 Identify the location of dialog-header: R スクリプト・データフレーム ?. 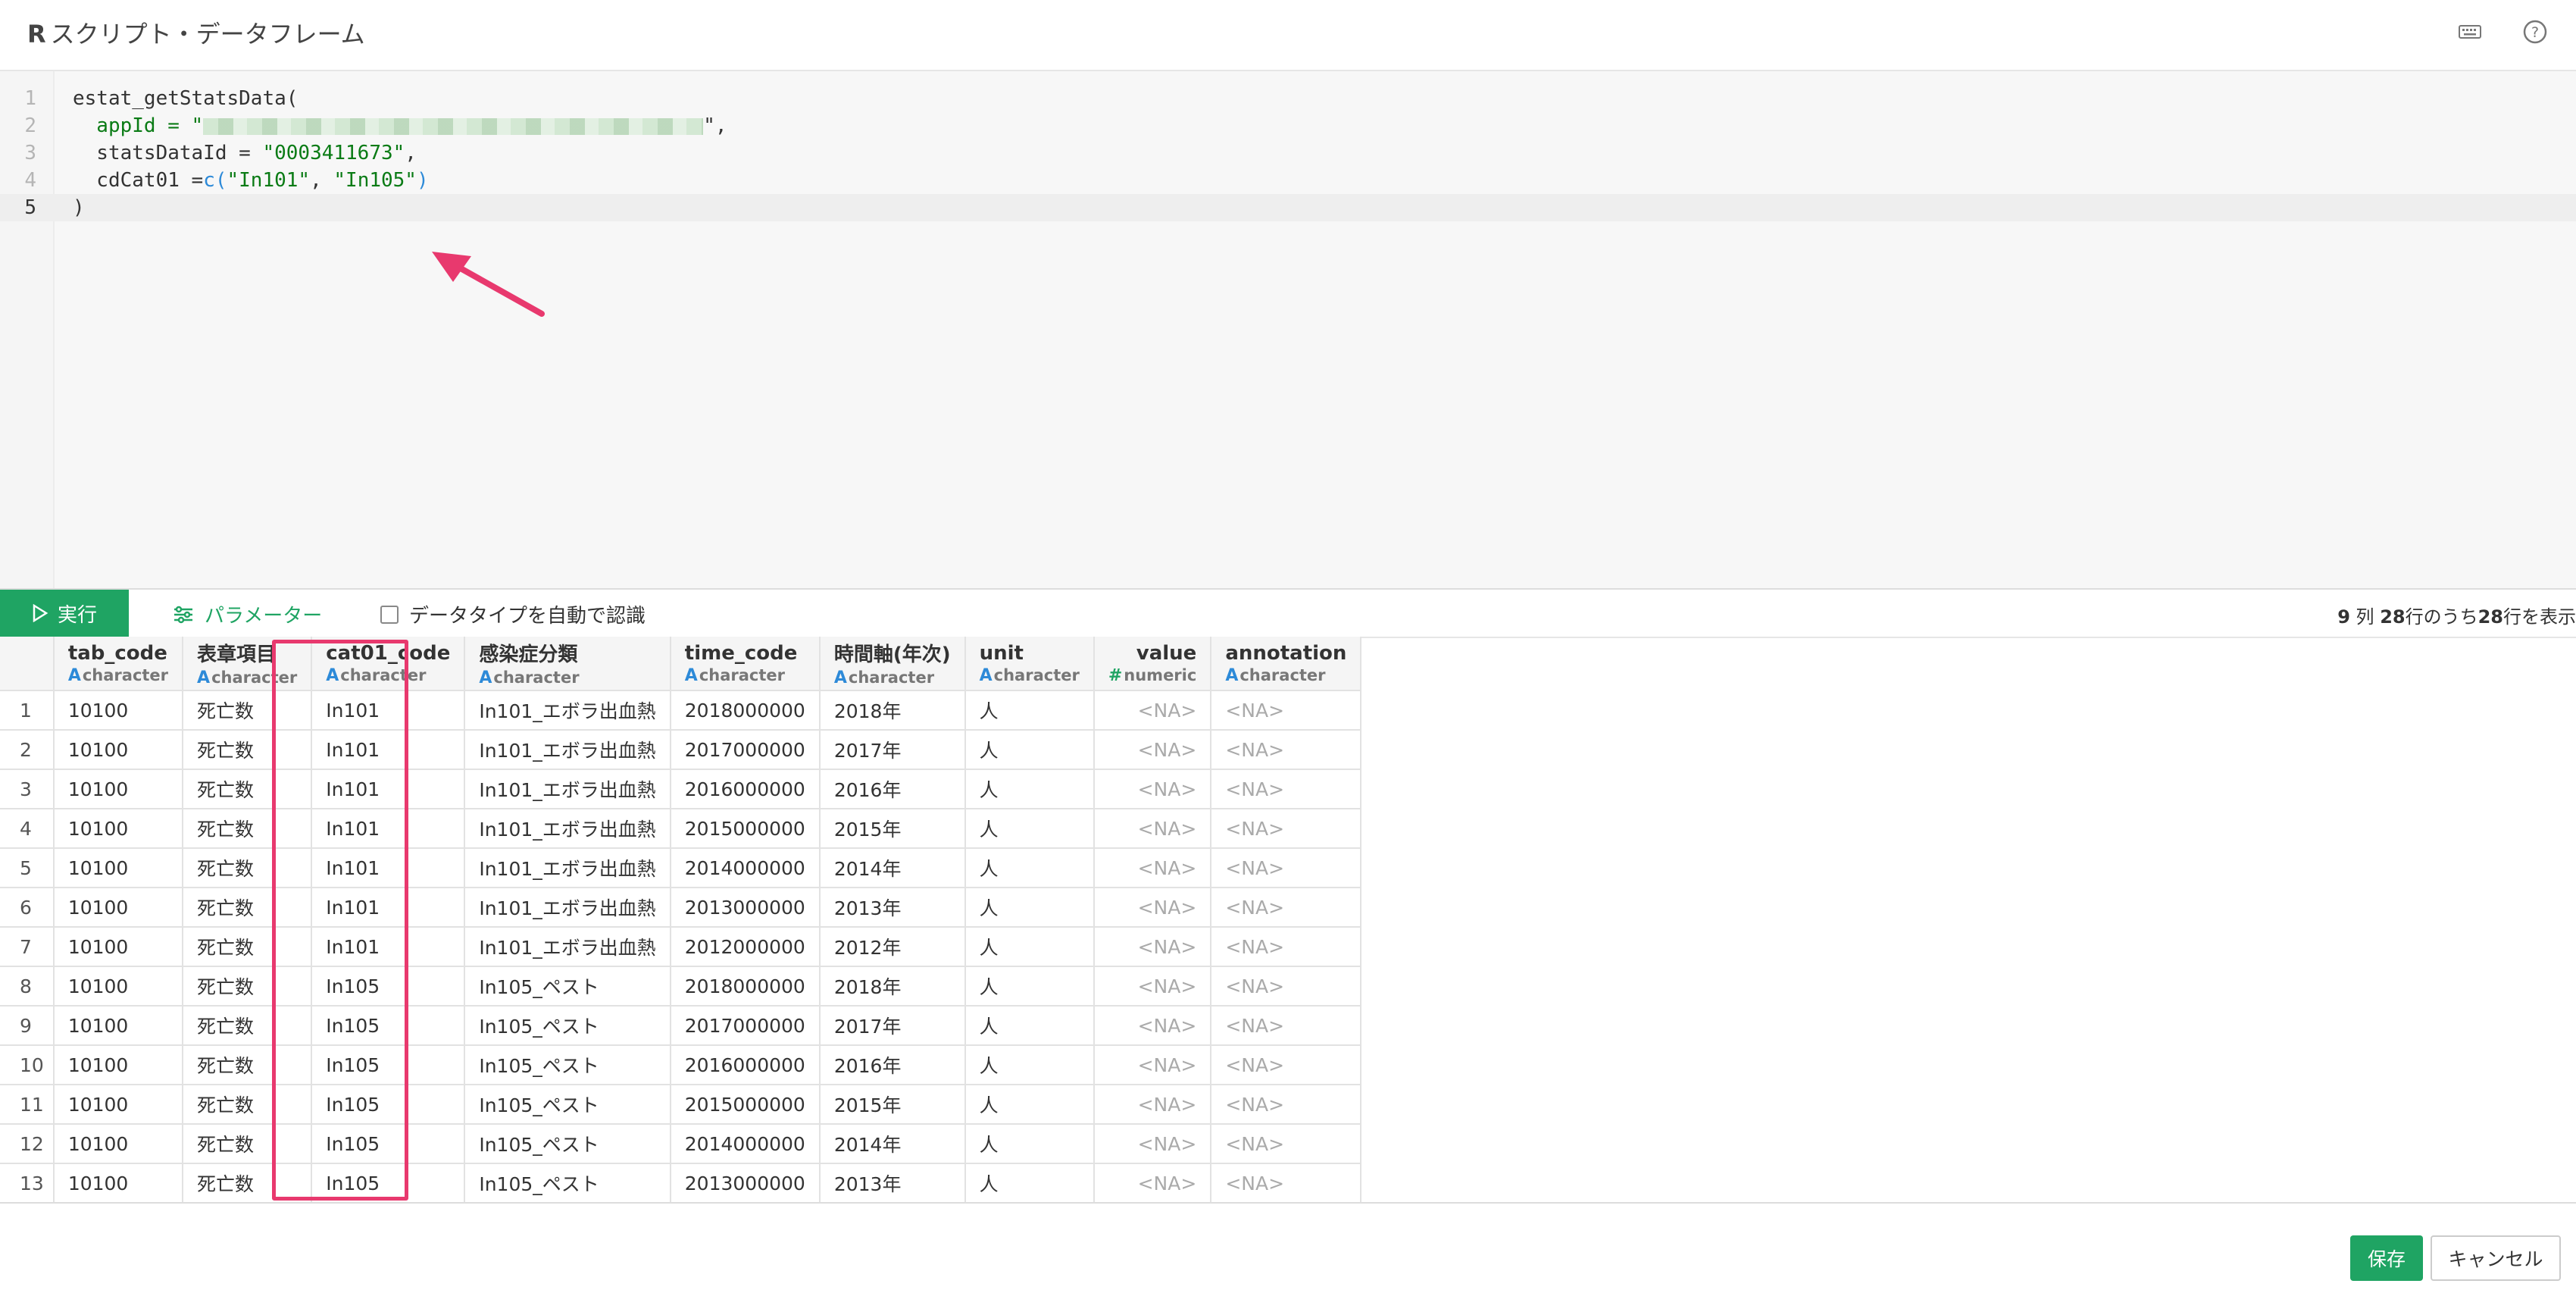
(1288, 35).